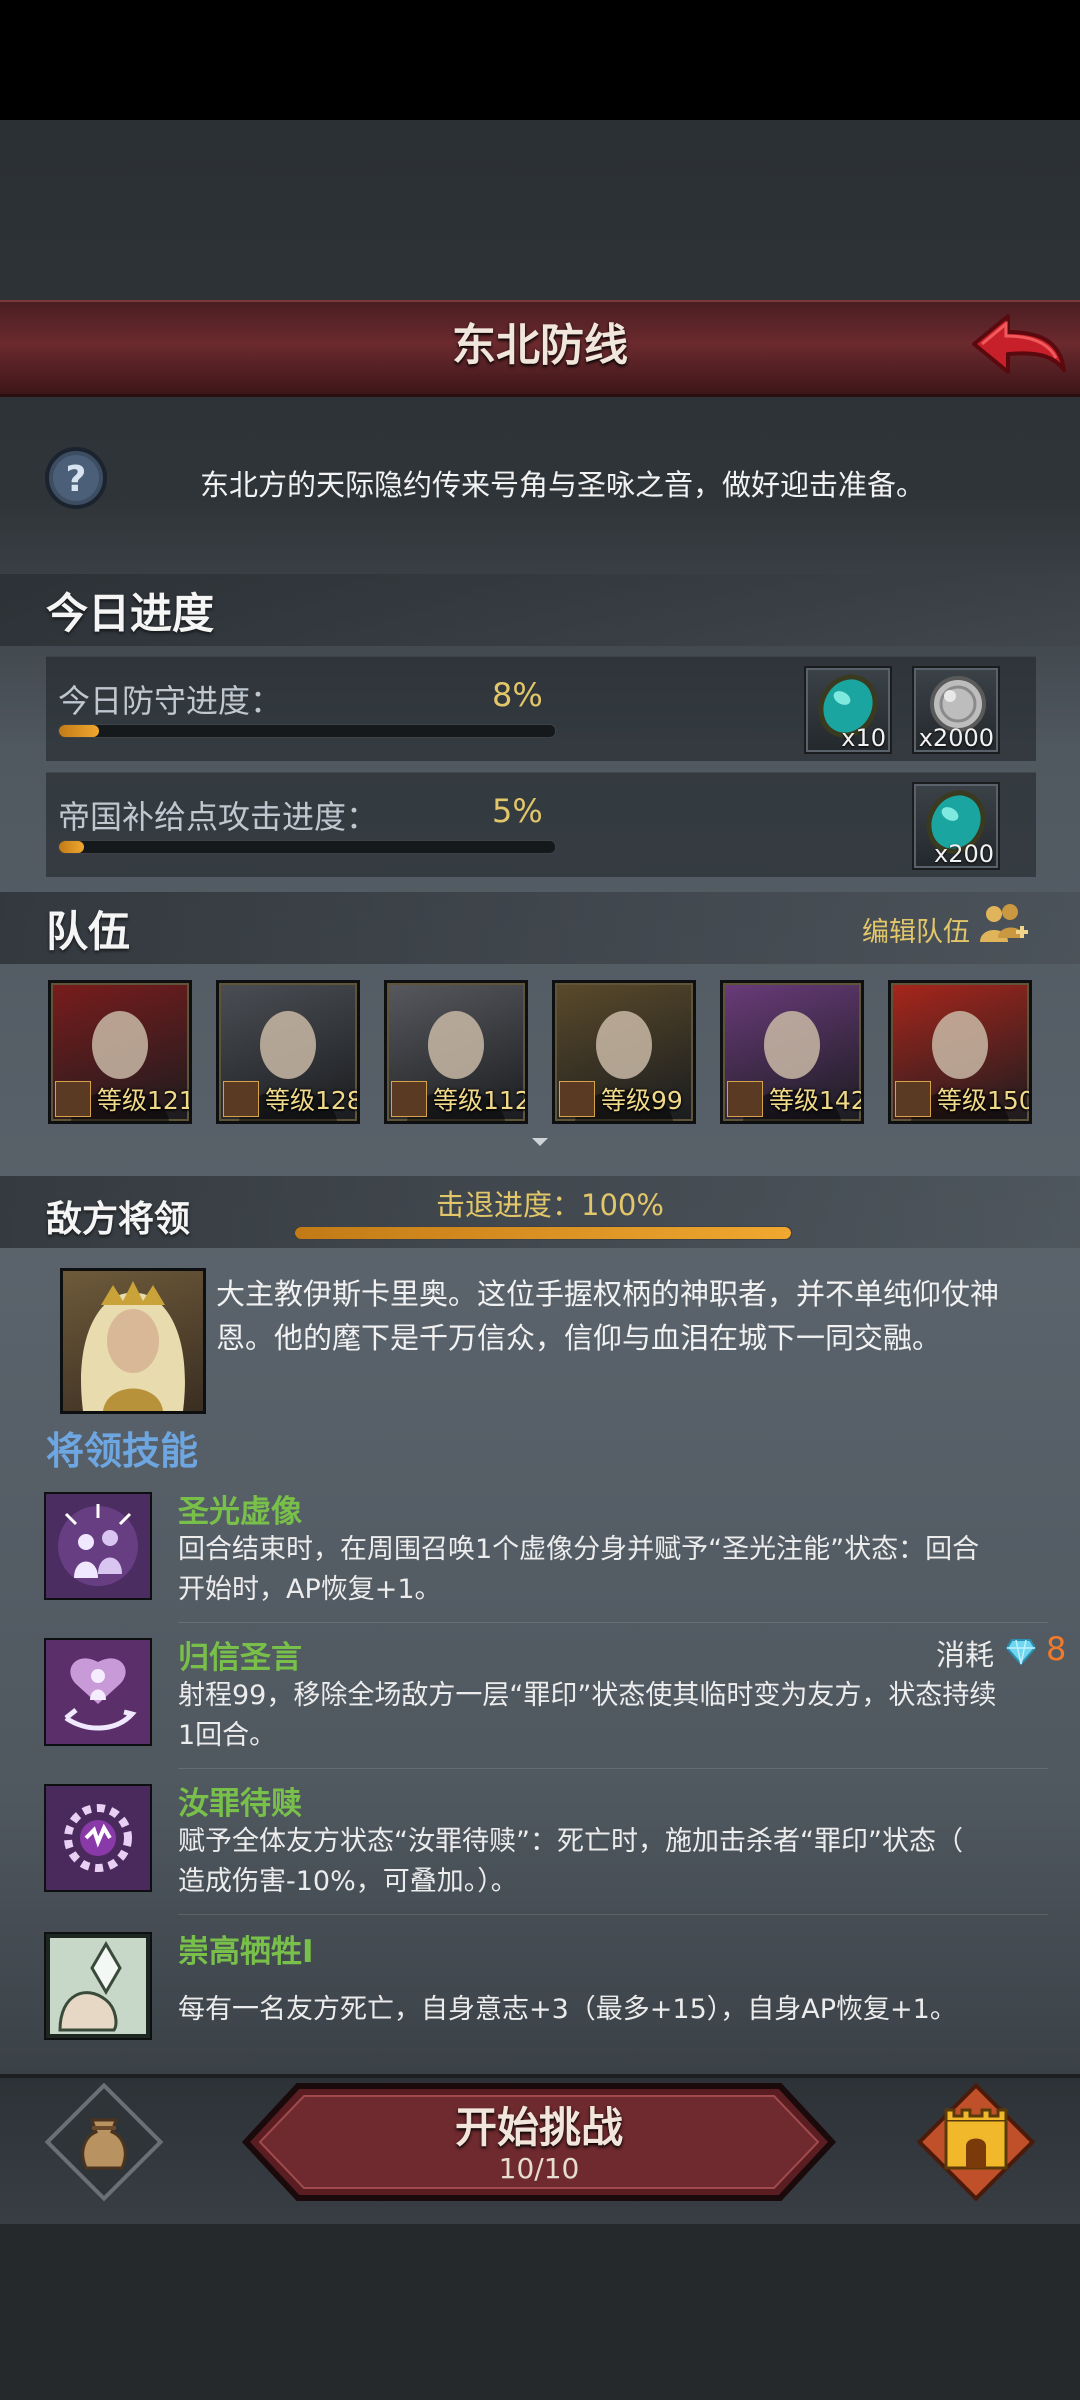 This screenshot has width=1080, height=2400. What do you see at coordinates (579, 1338) in the screenshot?
I see `enemy-bio-line: 恩。他的麾下是千万信众，信仰与血泪在城下一同交融。` at bounding box center [579, 1338].